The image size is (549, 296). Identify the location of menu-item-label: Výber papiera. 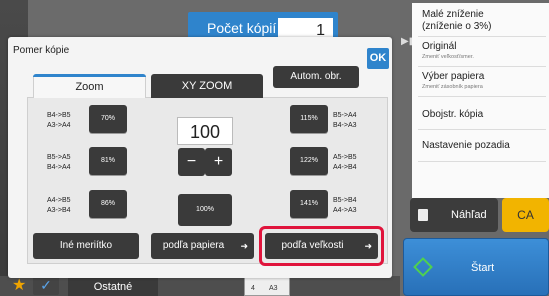
(453, 76).